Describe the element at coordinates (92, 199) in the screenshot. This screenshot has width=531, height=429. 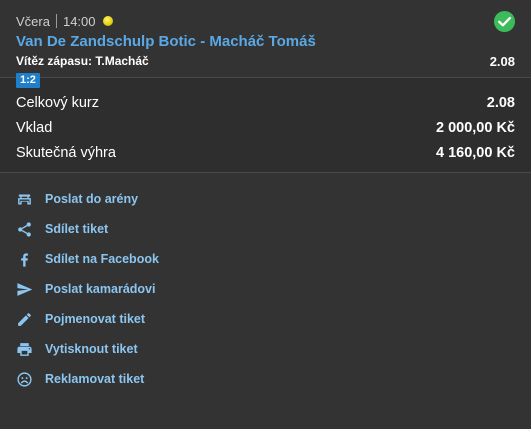
I see `action-label: Poslat do arény` at that location.